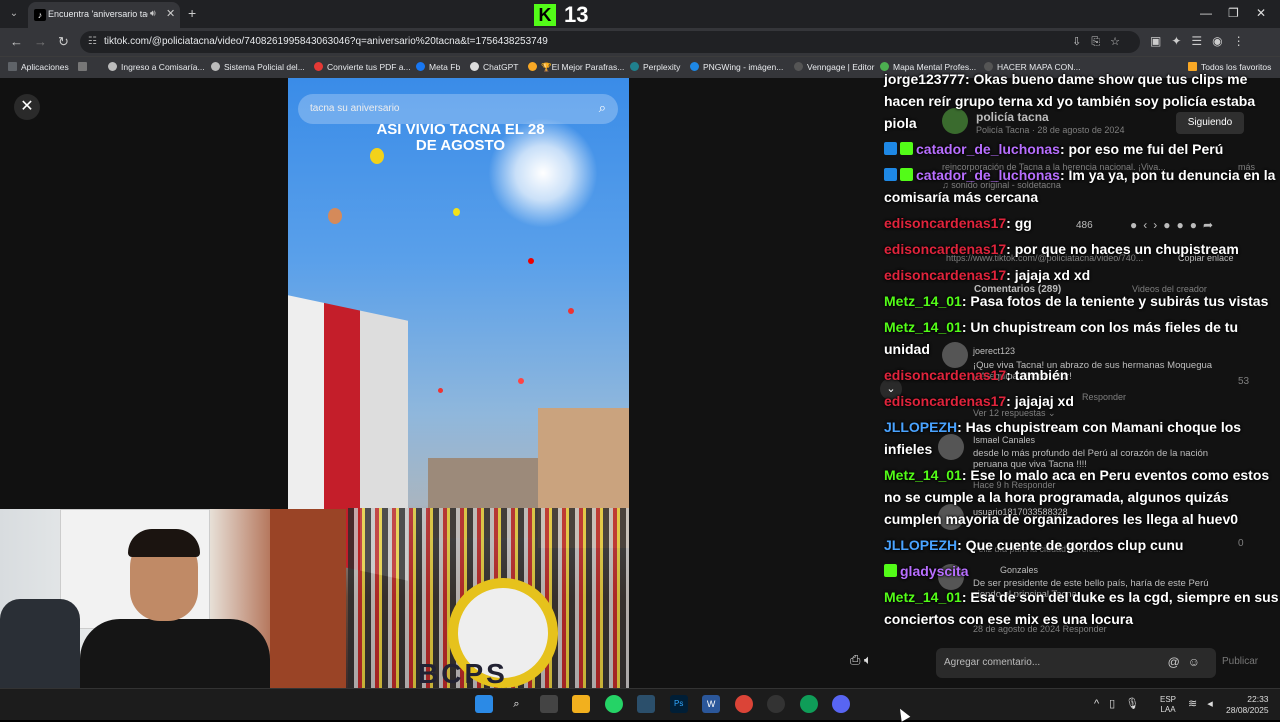 The height and width of the screenshot is (722, 1280). I want to click on tab-close-icon: ✕, so click(170, 13).